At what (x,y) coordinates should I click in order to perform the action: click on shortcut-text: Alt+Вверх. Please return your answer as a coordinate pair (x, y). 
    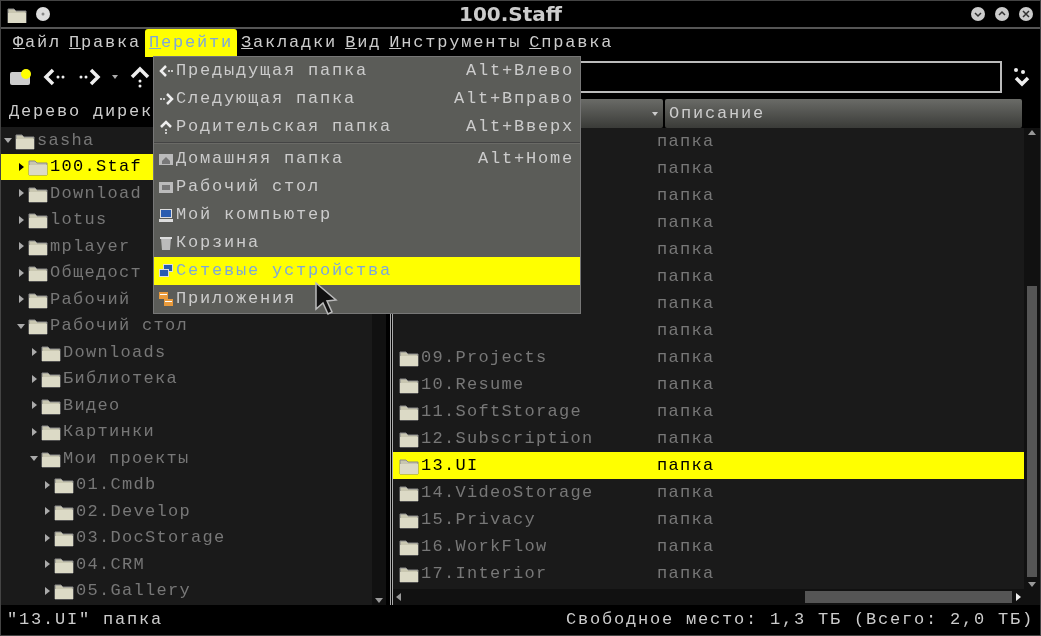
    Looking at the image, I should click on (520, 127).